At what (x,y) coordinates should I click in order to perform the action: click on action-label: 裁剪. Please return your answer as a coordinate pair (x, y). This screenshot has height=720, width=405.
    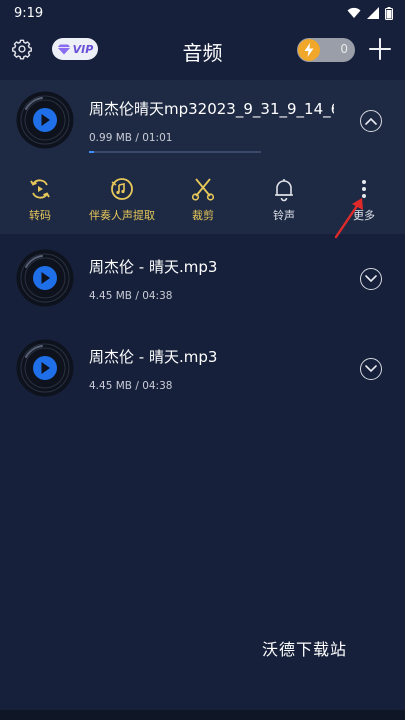
    Looking at the image, I should click on (203, 215).